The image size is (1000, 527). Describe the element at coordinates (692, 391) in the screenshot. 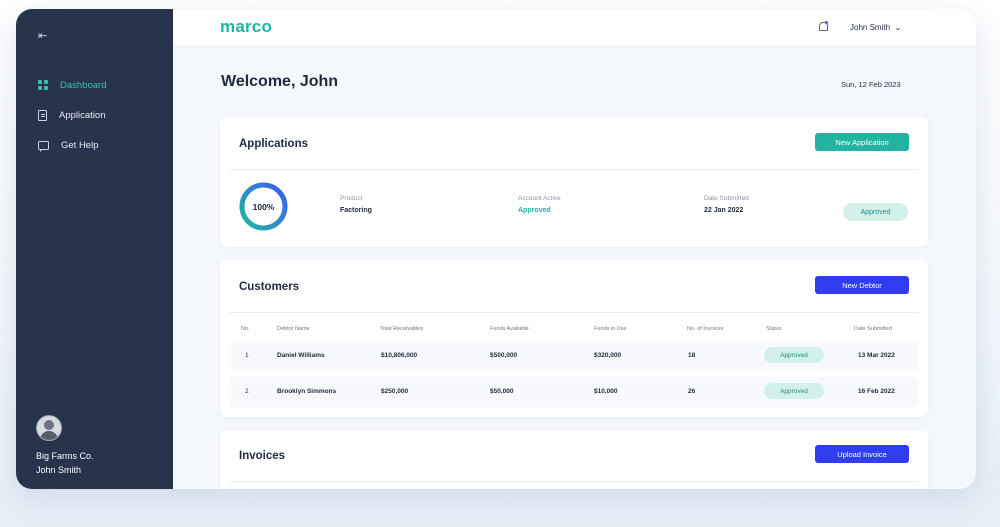

I see `invoice-count: 26` at that location.